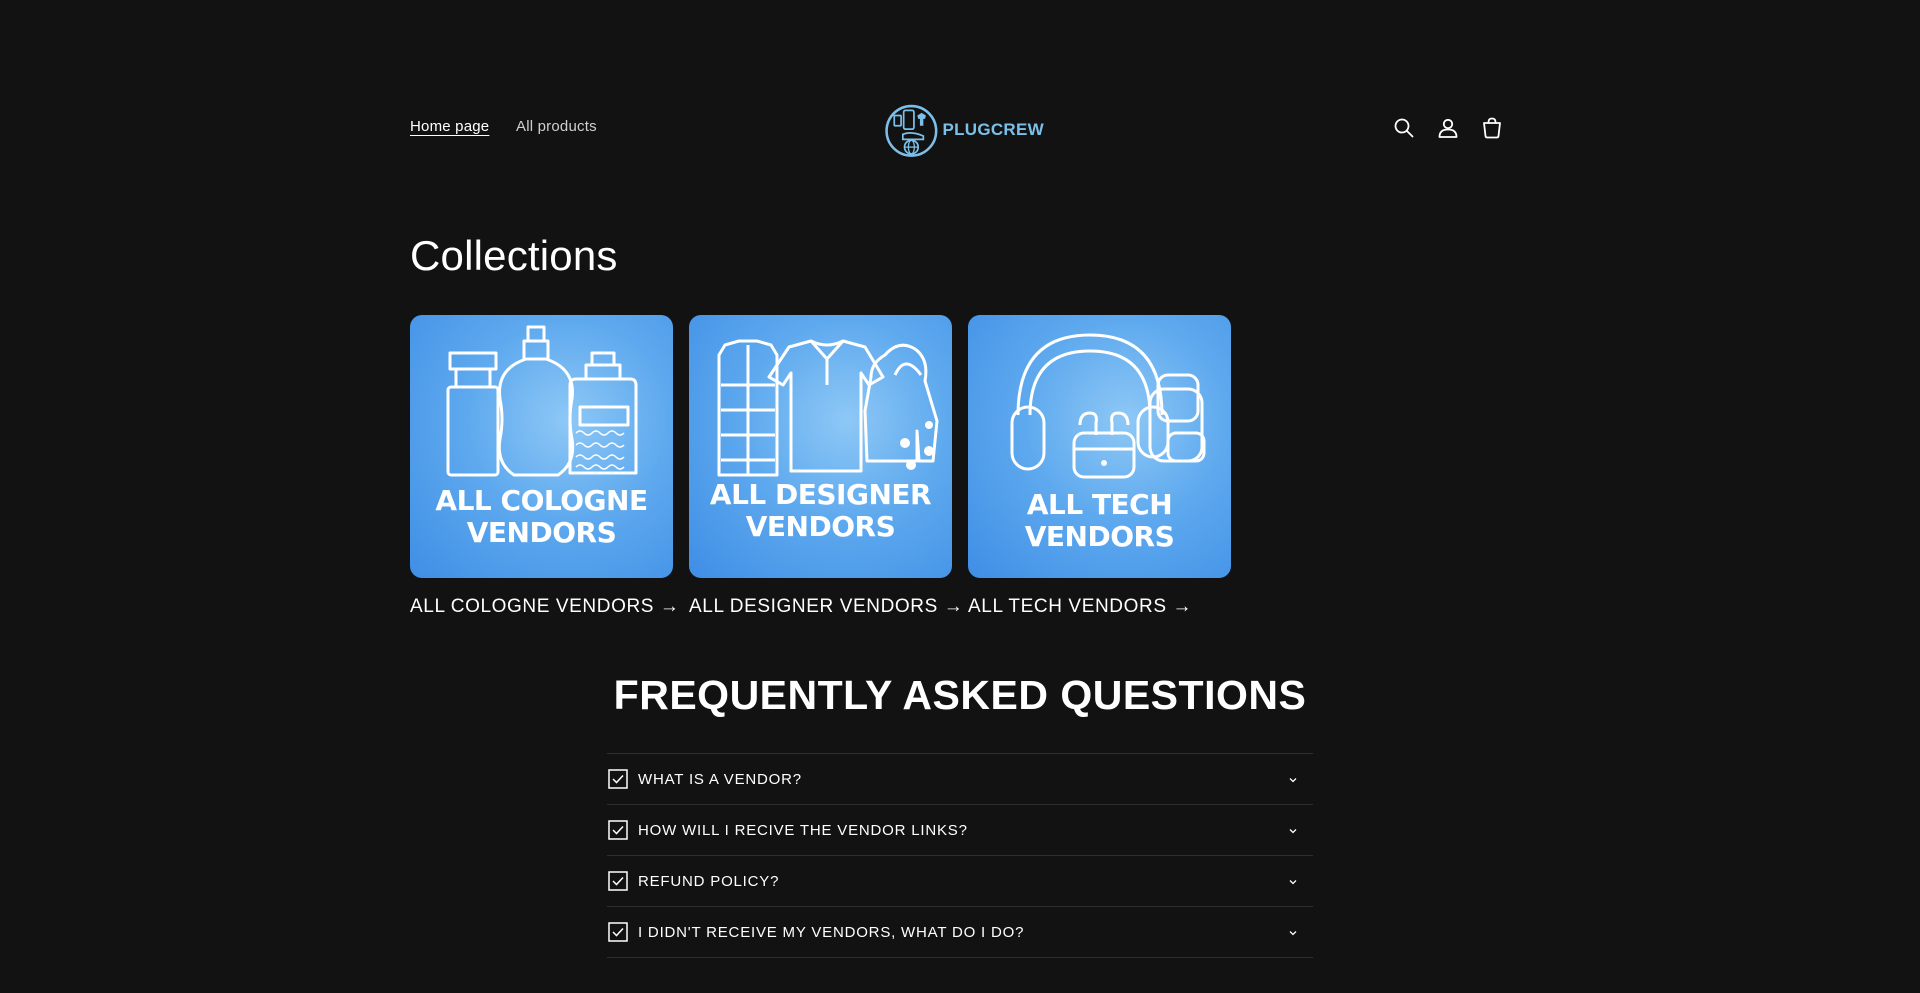 This screenshot has width=1920, height=993. Describe the element at coordinates (541, 446) in the screenshot. I see `collection-image-cologne: ALL COLOGNE VENDORS` at that location.